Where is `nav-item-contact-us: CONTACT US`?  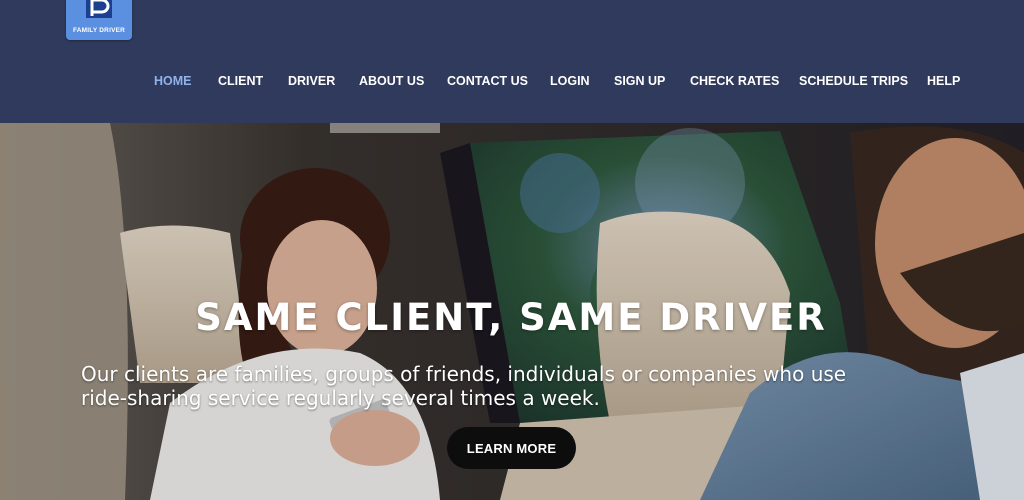 nav-item-contact-us: CONTACT US is located at coordinates (487, 81).